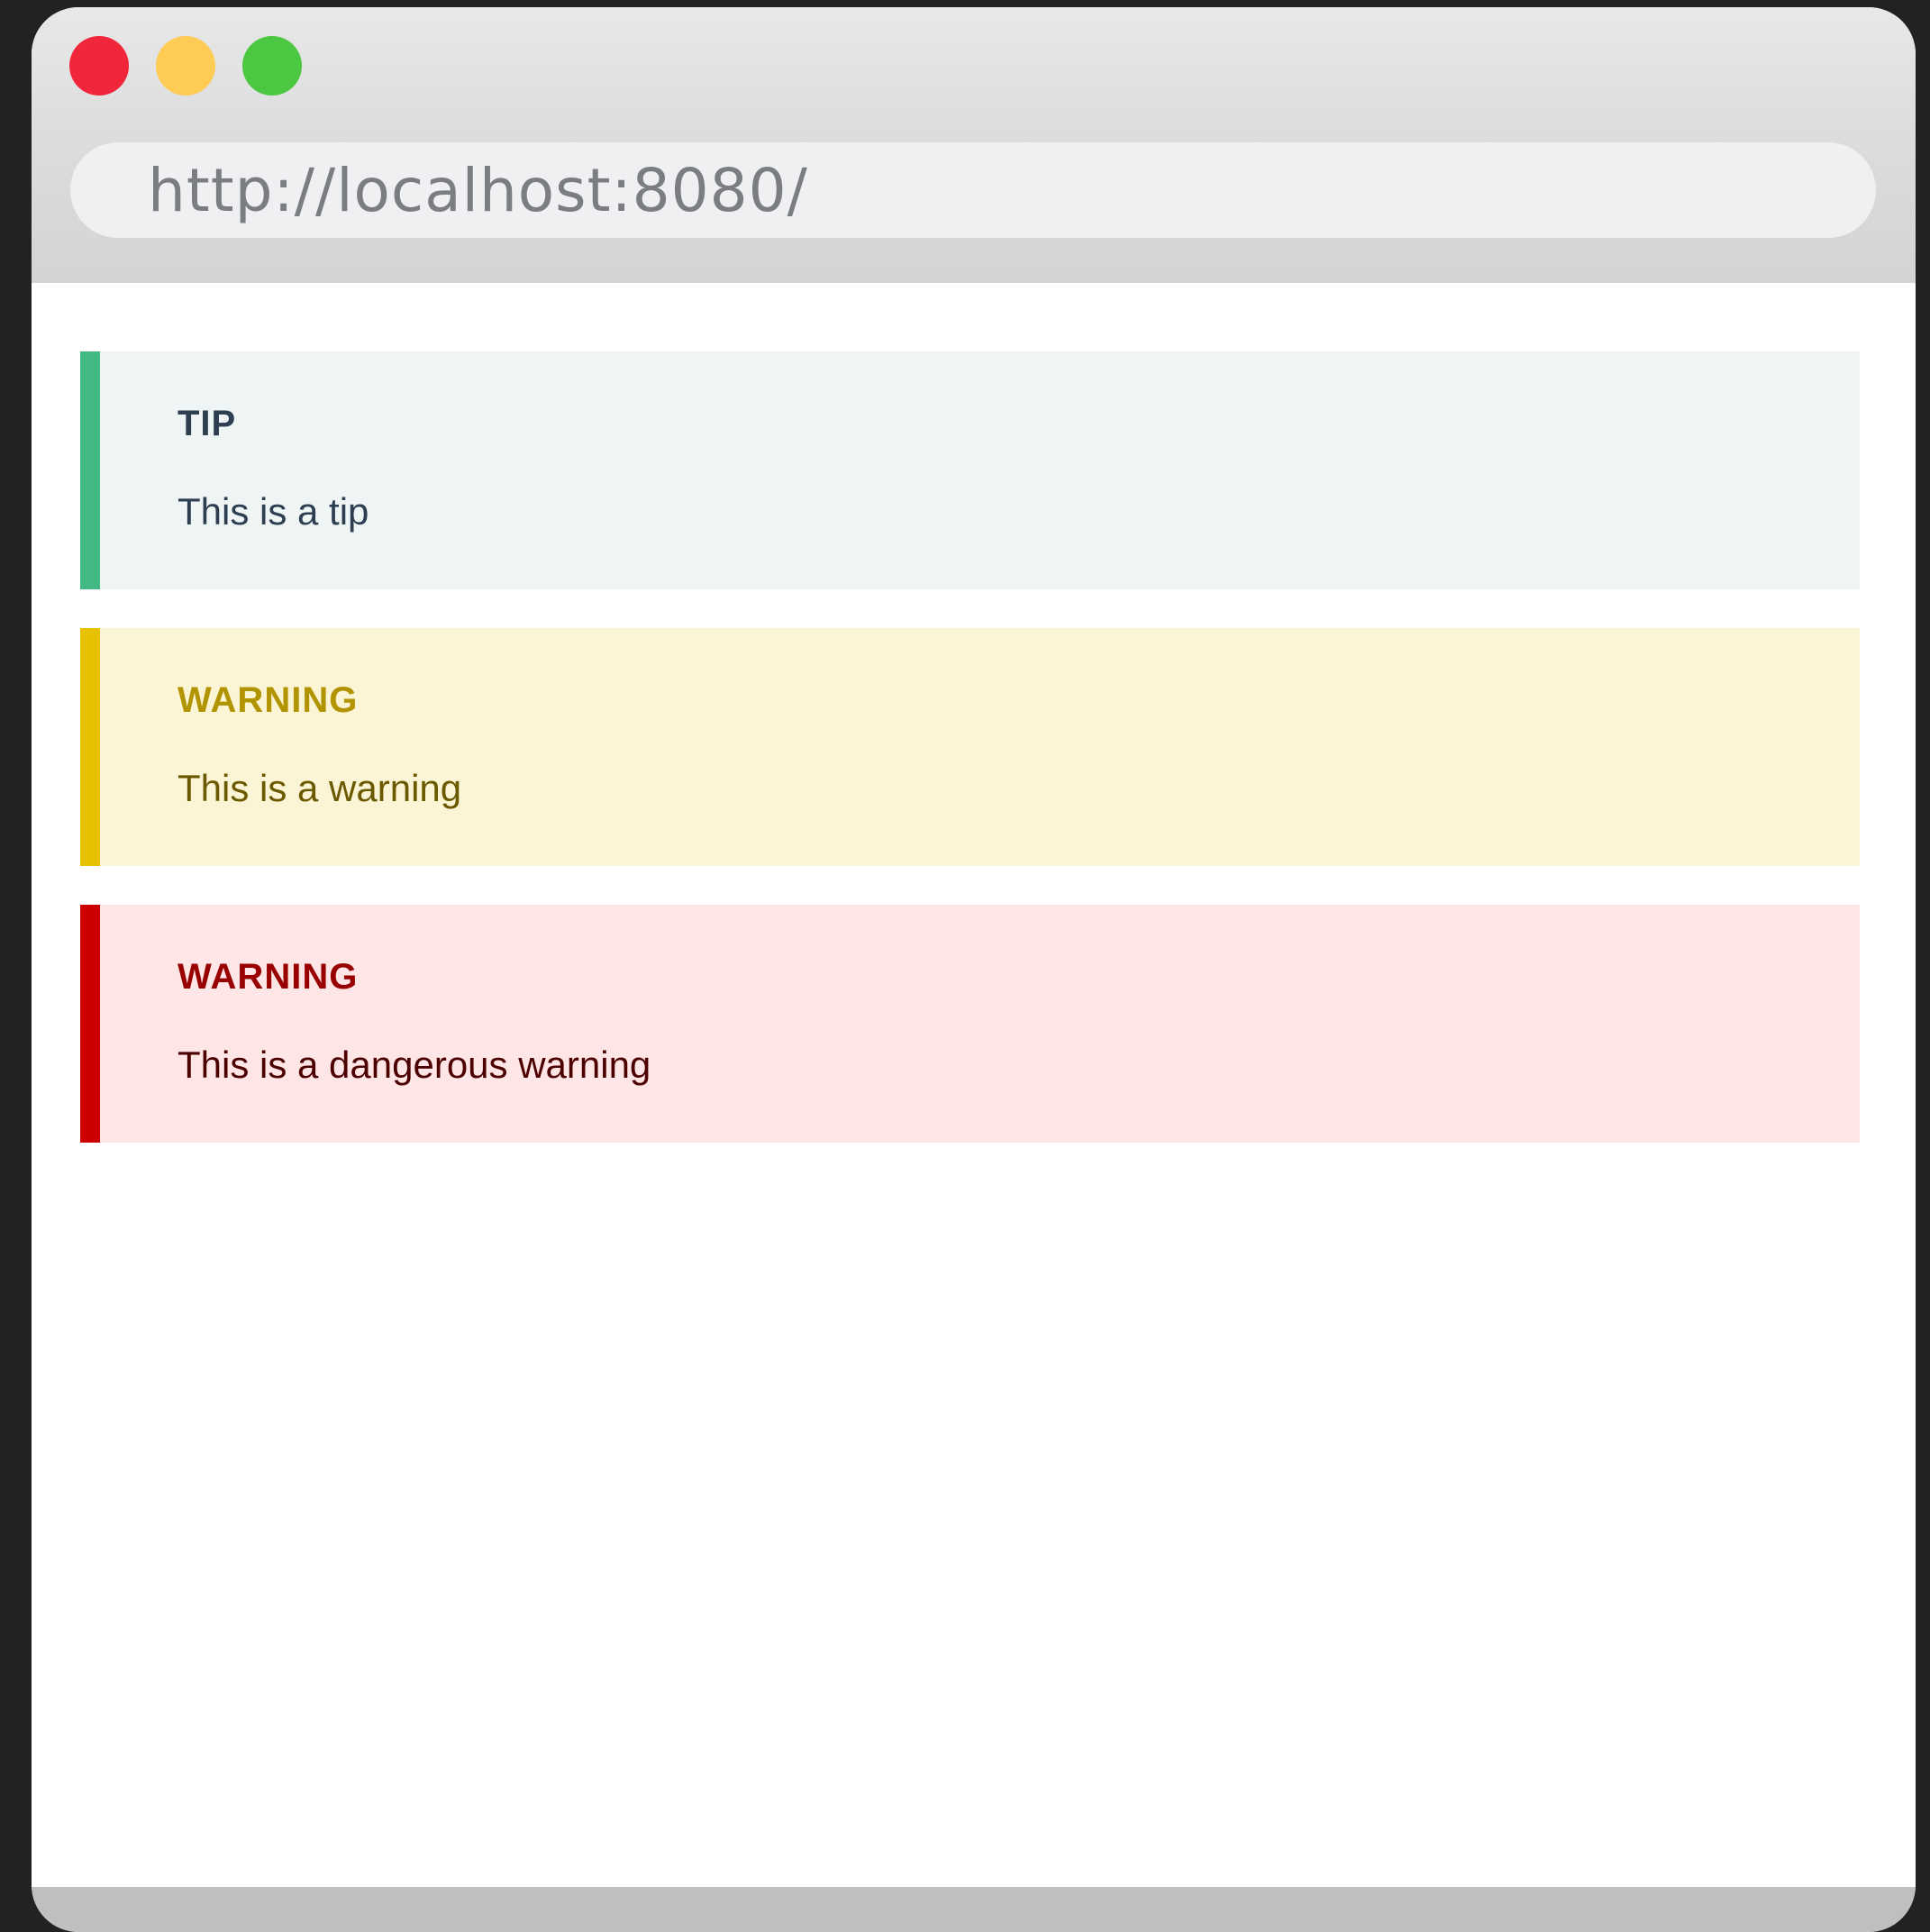 The image size is (1930, 1932). Describe the element at coordinates (99, 66) in the screenshot. I see `close-window-button` at that location.